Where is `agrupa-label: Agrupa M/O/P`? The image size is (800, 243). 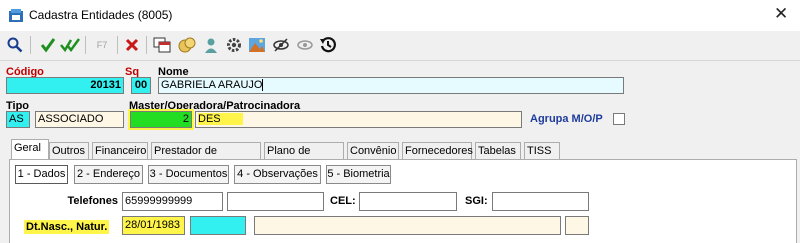
agrupa-label: Agrupa M/O/P is located at coordinates (566, 119).